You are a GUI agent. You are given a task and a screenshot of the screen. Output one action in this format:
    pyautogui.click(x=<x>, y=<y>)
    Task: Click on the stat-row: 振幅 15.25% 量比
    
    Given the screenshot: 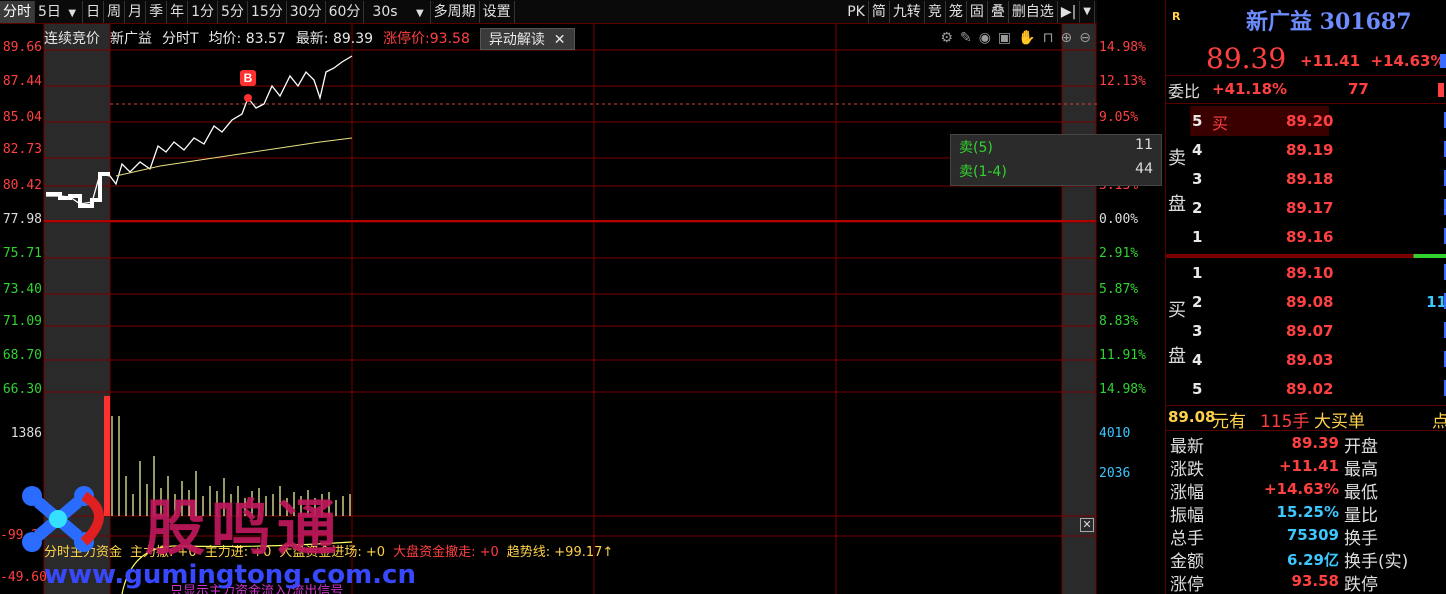 What is the action you would take?
    pyautogui.click(x=1274, y=514)
    